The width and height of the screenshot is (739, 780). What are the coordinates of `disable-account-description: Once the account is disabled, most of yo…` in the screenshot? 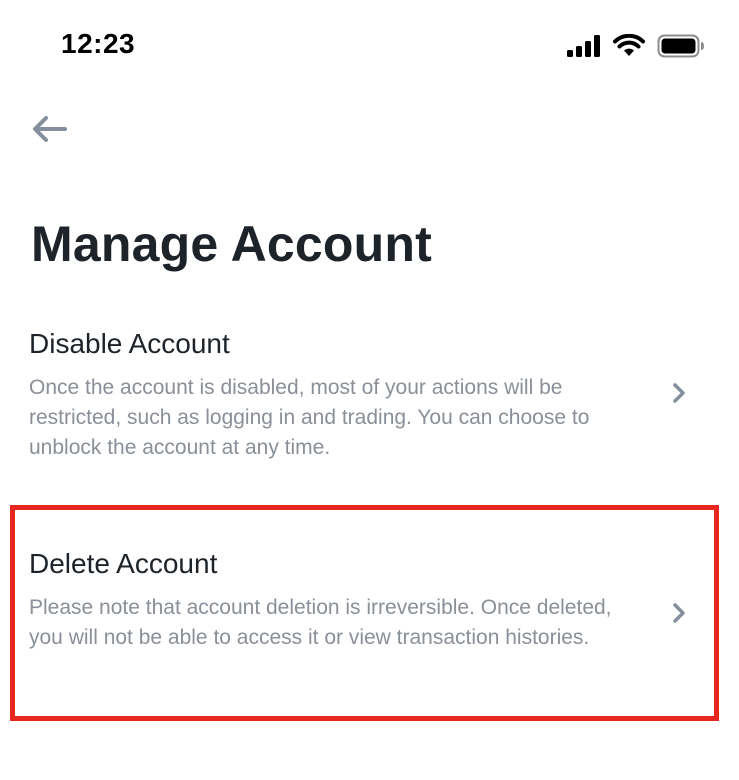 It's located at (309, 417).